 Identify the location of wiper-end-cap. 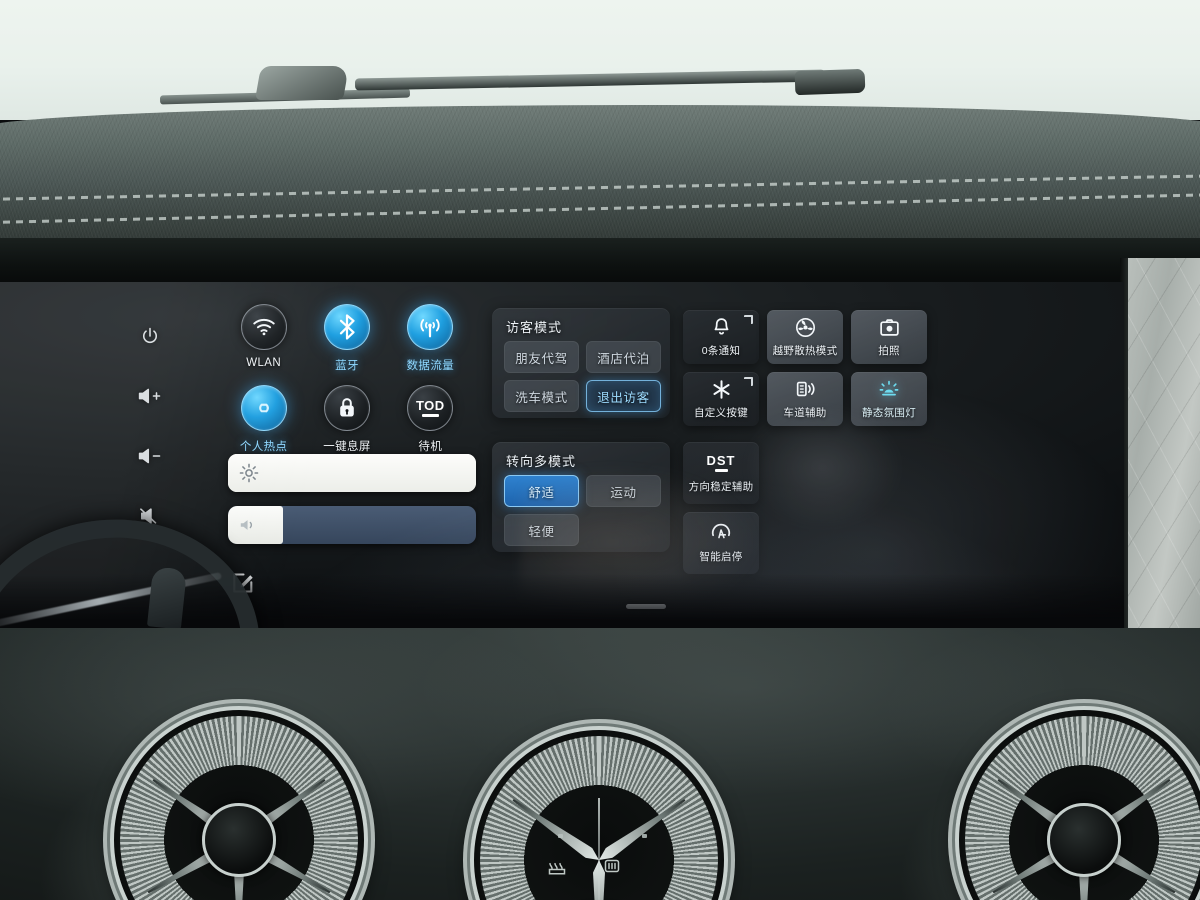
(830, 82).